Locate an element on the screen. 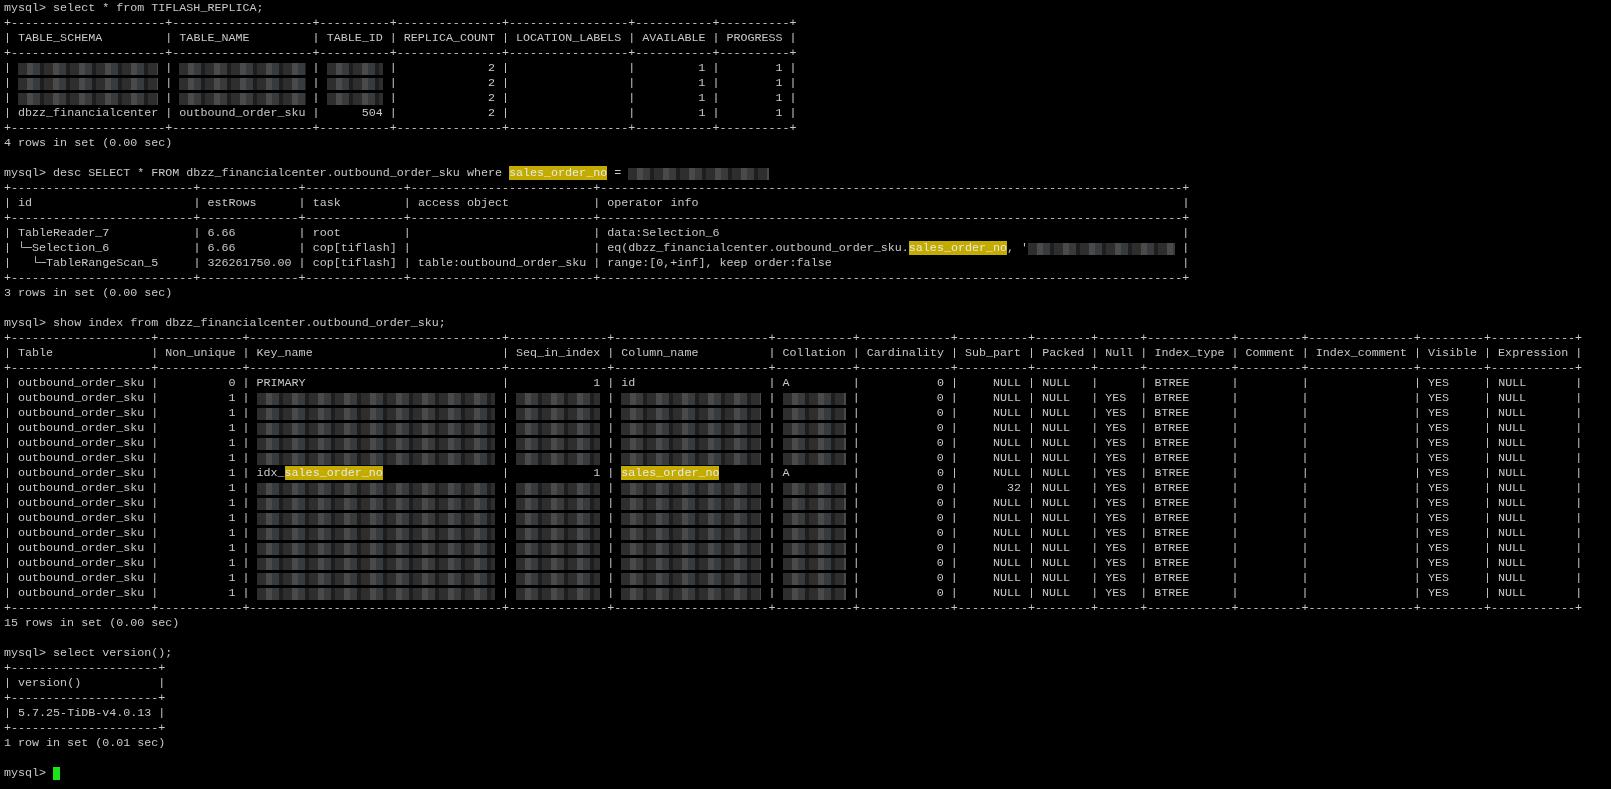 This screenshot has width=1611, height=789. command-line: mysql> select version(); is located at coordinates (88, 653).